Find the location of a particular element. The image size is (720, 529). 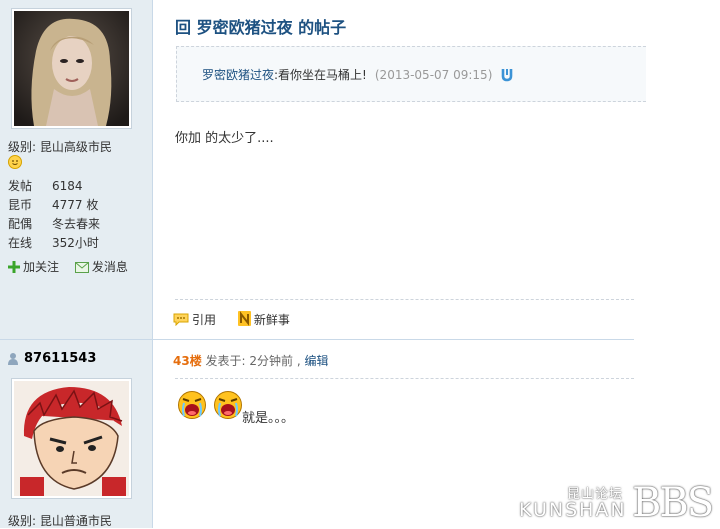

stat-label: 发帖 is located at coordinates (20, 186).